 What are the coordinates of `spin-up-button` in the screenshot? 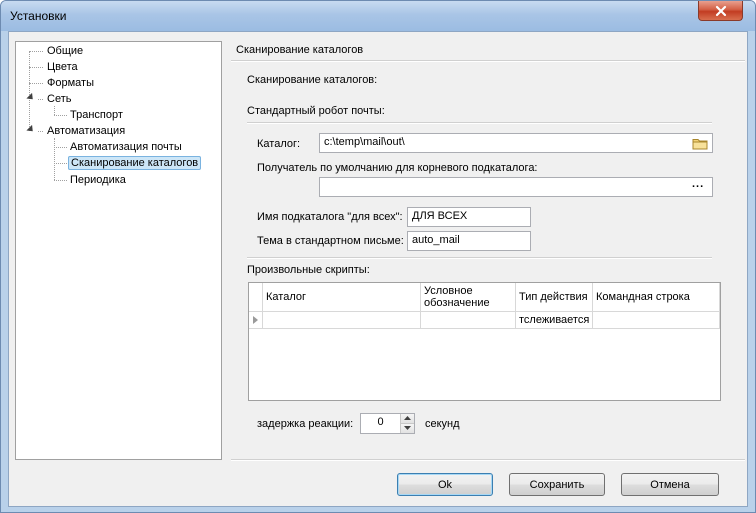 It's located at (407, 419).